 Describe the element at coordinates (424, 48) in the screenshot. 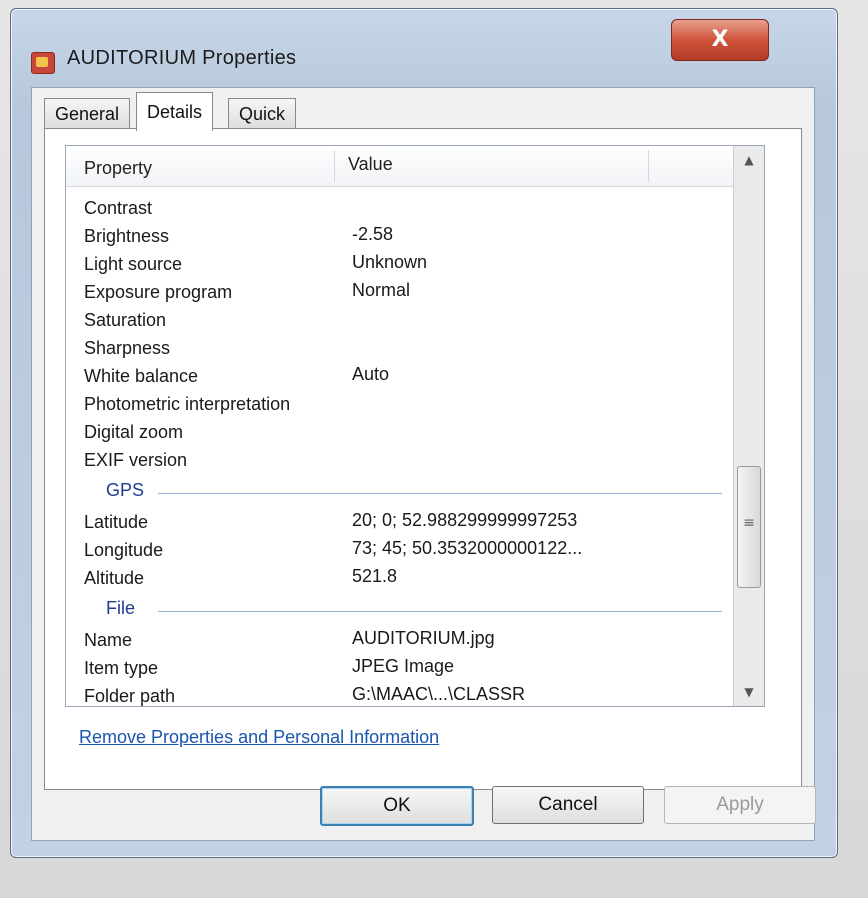

I see `title-bar: AUDITORIUM Properties X` at that location.